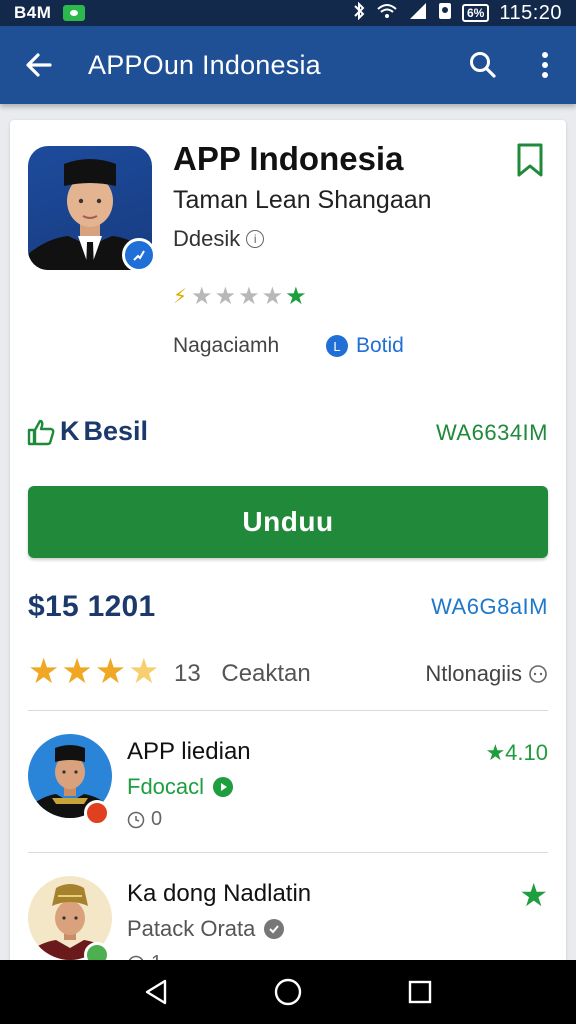 This screenshot has height=1024, width=576. I want to click on square-recents-icon, so click(420, 992).